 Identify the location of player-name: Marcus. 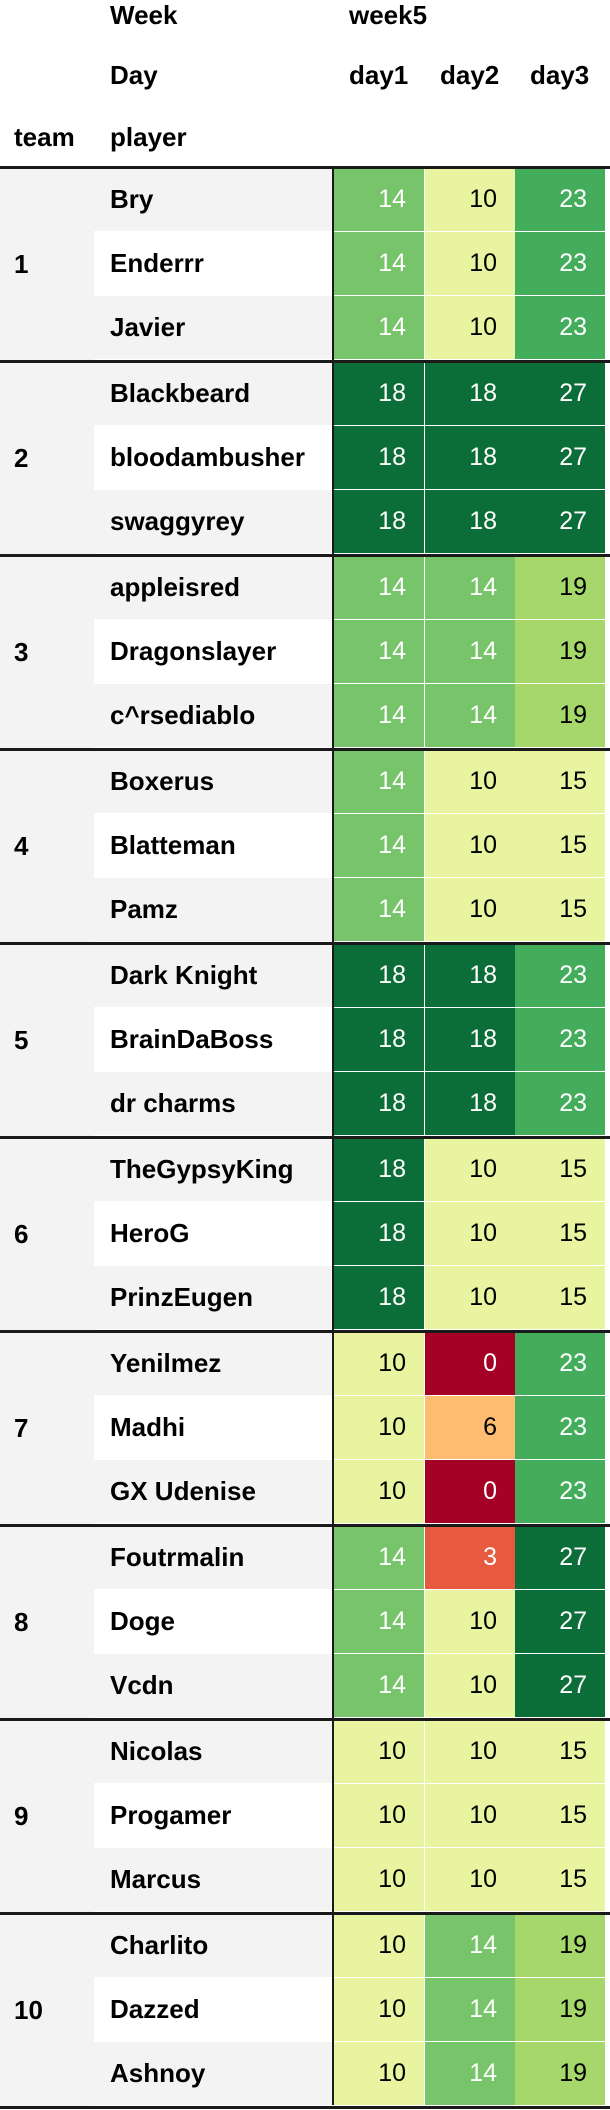
(214, 1879).